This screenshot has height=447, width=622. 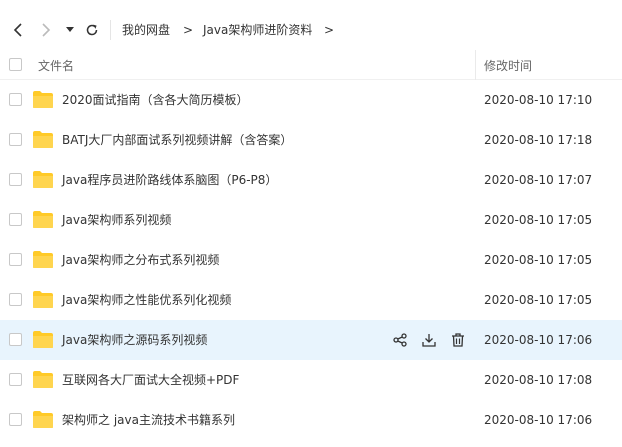 I want to click on table-row: Java架构师系列视频 2020-08-10 17:05, so click(x=311, y=220).